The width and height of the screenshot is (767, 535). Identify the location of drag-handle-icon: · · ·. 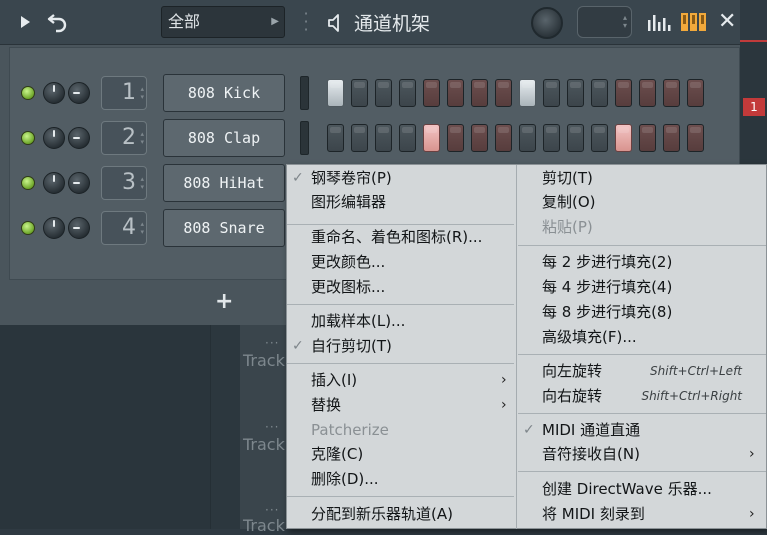
(306, 22).